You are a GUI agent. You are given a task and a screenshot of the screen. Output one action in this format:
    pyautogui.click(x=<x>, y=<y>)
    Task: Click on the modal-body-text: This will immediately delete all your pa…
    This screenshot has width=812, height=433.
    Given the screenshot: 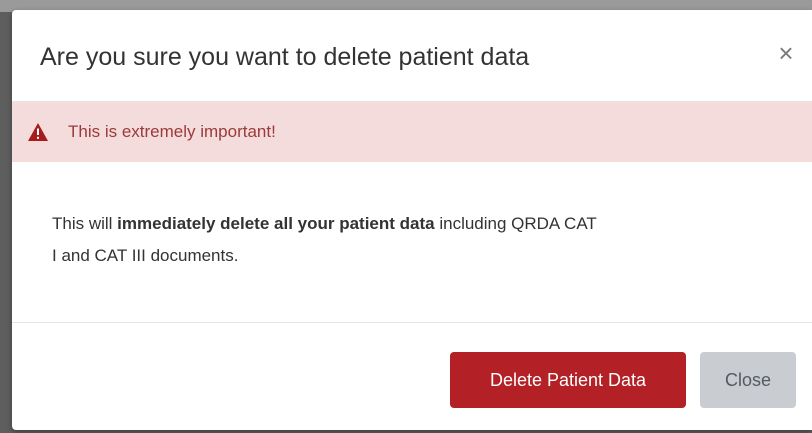 What is the action you would take?
    pyautogui.click(x=422, y=240)
    